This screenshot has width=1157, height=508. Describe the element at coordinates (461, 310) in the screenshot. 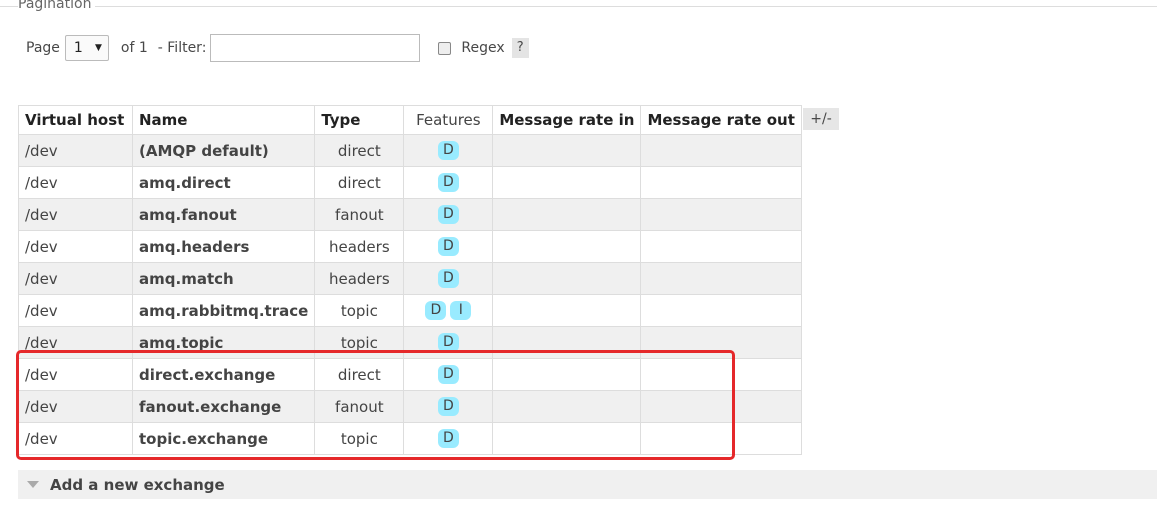

I see `feature-badge: I` at that location.